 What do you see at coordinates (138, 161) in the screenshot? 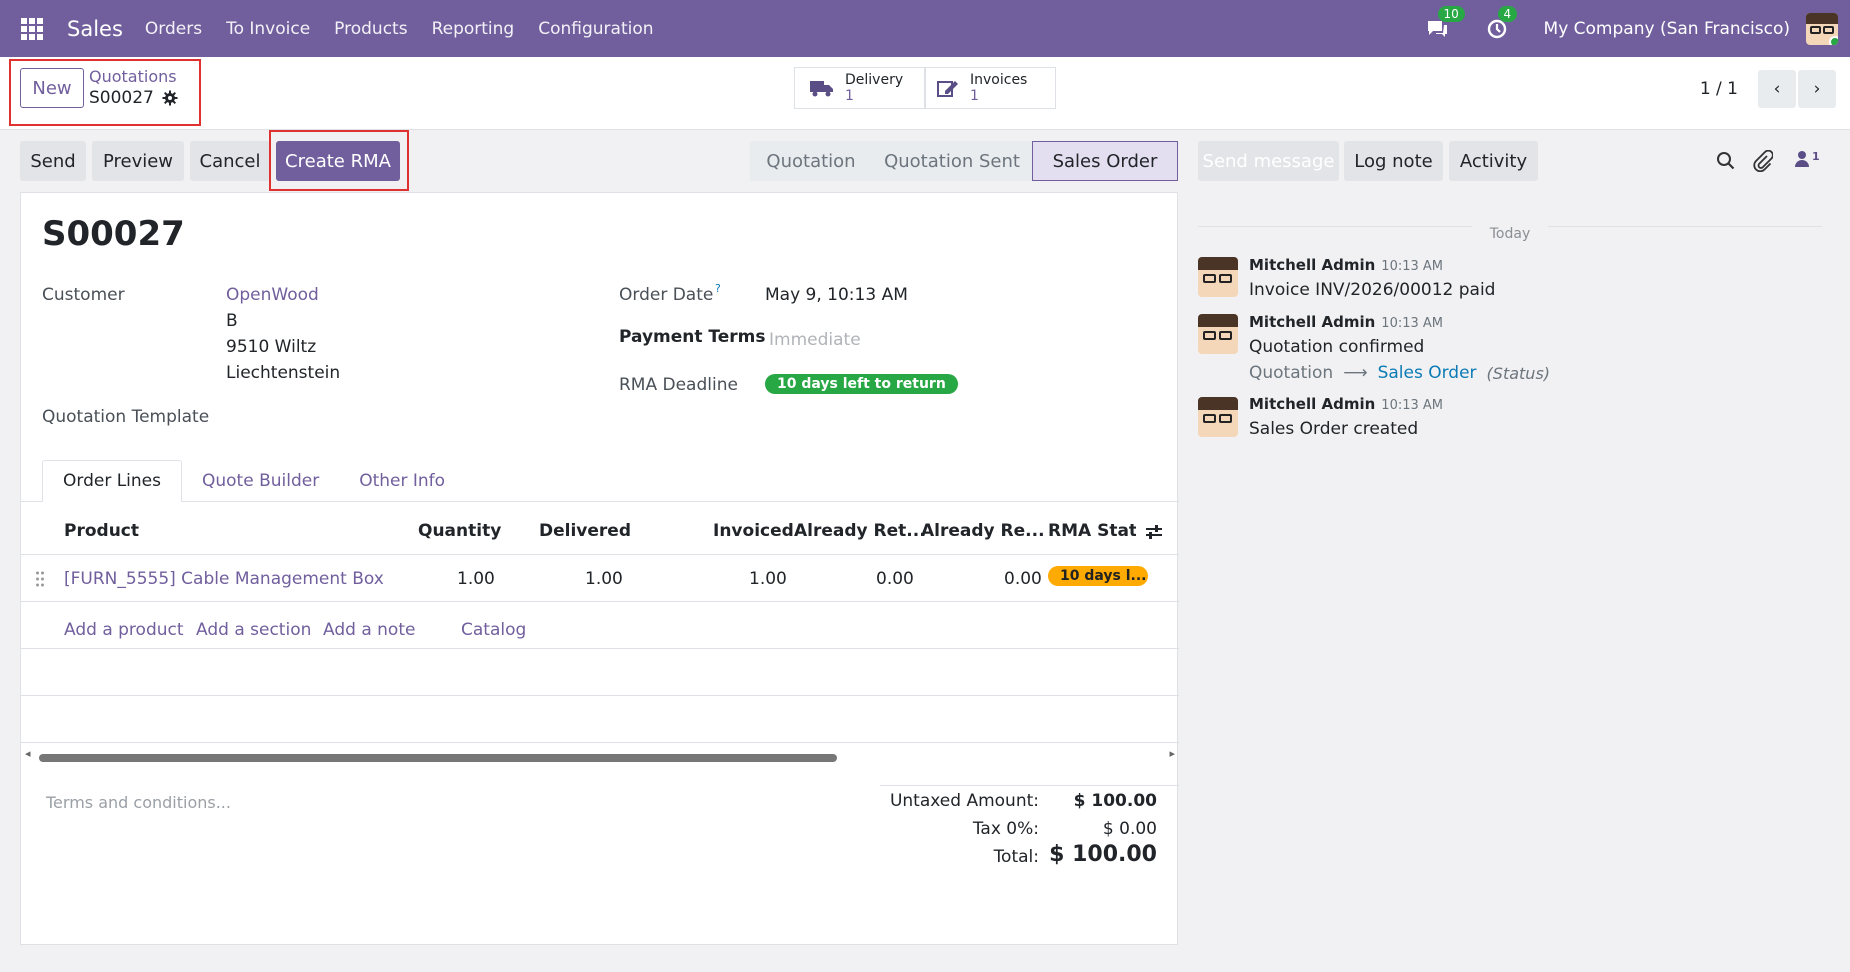
I see `preview-button: Preview` at bounding box center [138, 161].